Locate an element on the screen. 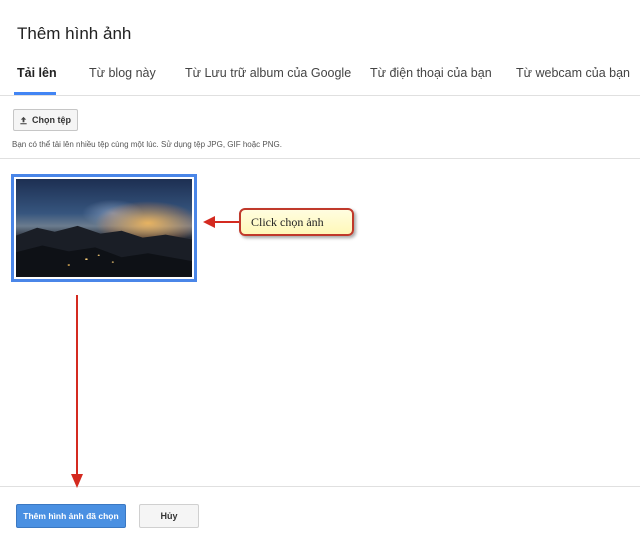 This screenshot has width=640, height=545. tab-google-album-archive: Từ Lưu trữ album của Google is located at coordinates (268, 73).